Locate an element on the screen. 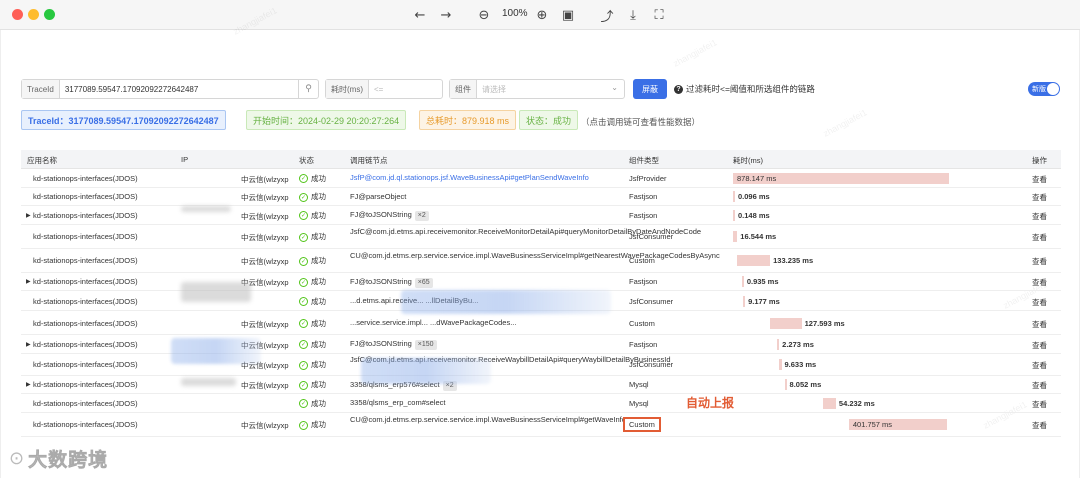 The image size is (1080, 478). zoom-window-button is located at coordinates (49, 14).